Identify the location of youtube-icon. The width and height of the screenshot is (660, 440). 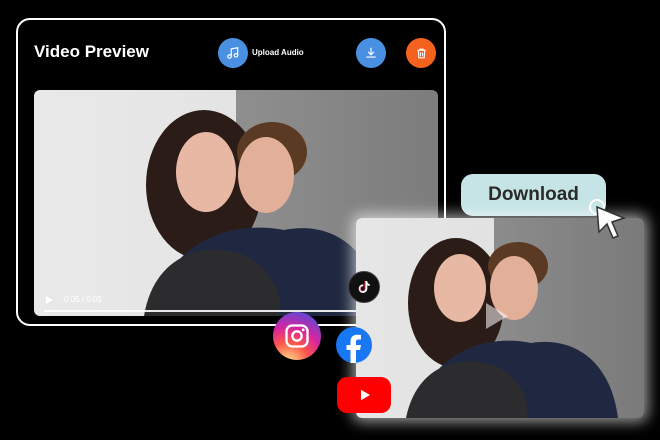
(364, 395).